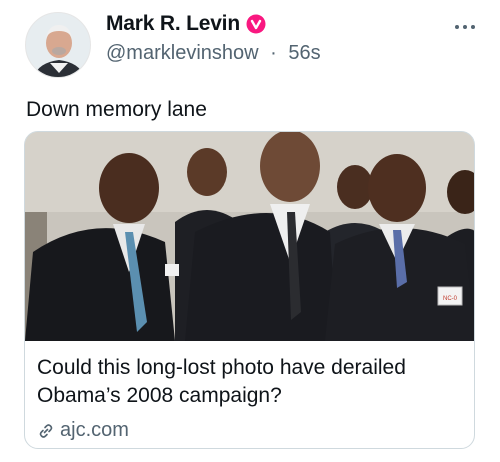  I want to click on tweet-timestamp: 56s, so click(304, 53).